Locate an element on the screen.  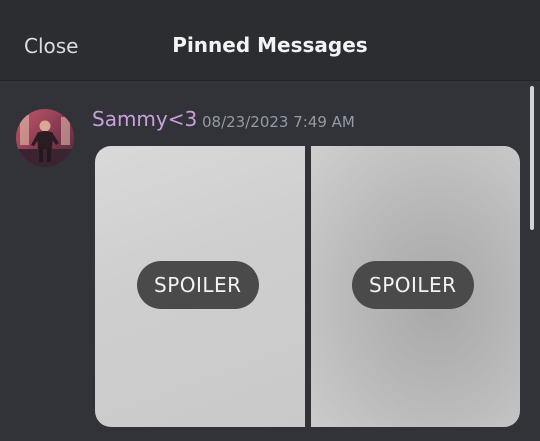
avatar-image is located at coordinates (45, 138).